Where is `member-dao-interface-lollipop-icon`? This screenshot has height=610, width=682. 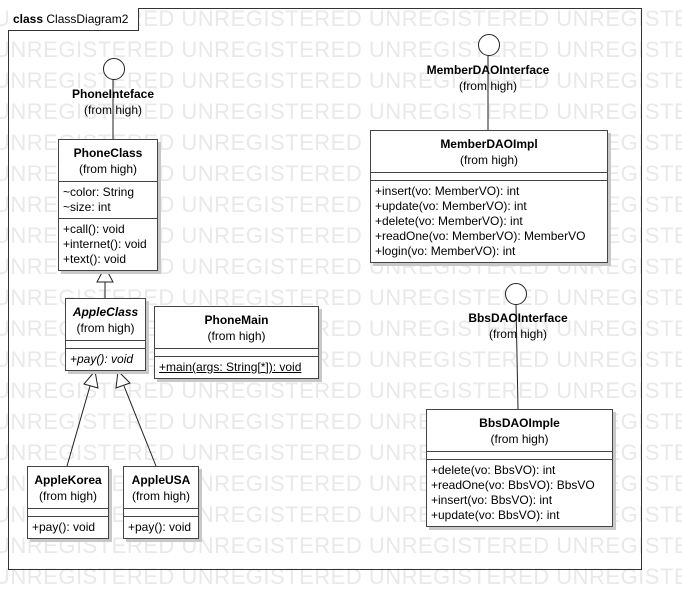
member-dao-interface-lollipop-icon is located at coordinates (489, 45).